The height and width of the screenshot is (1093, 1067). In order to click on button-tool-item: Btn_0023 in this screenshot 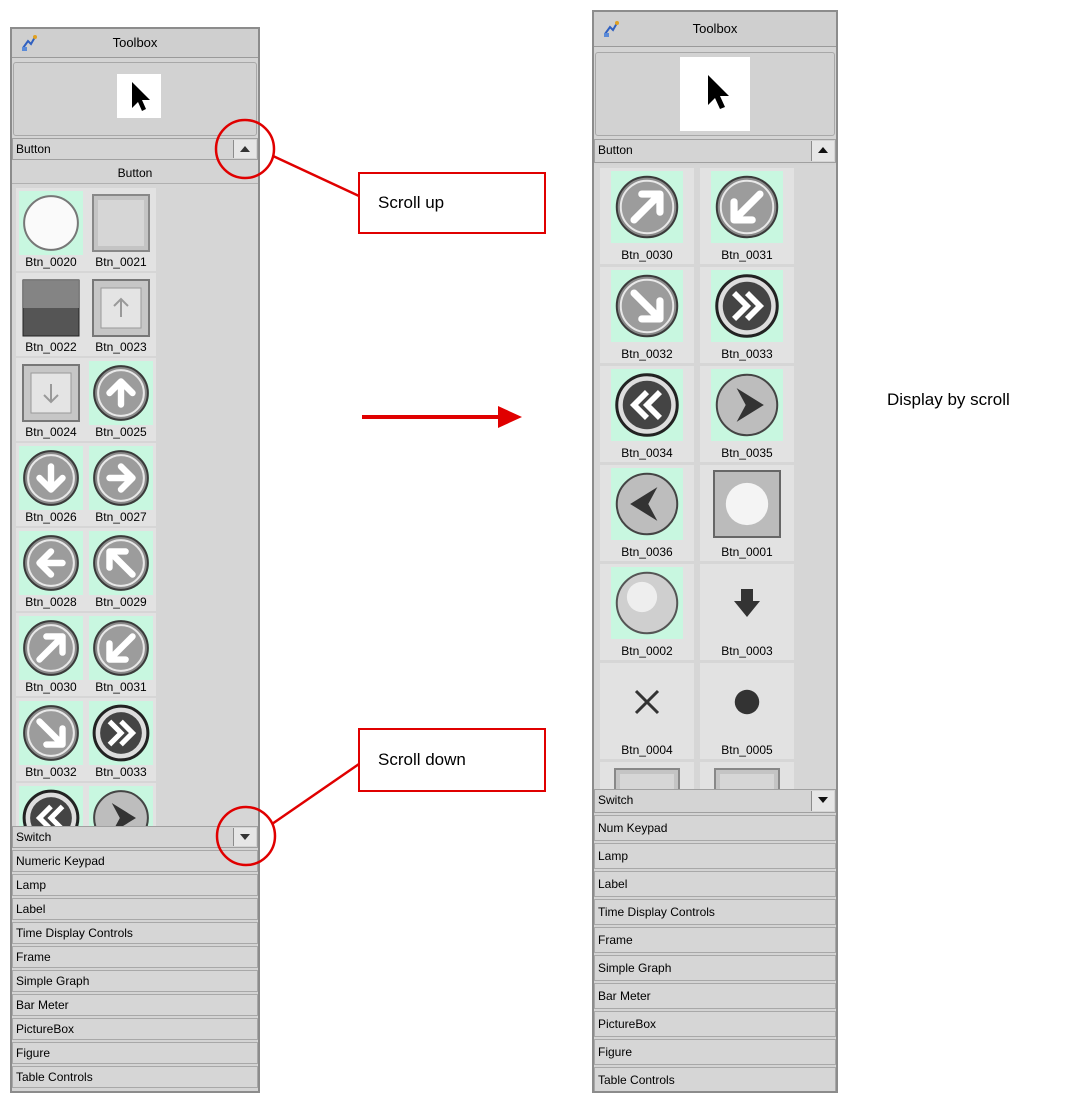, I will do `click(121, 314)`.